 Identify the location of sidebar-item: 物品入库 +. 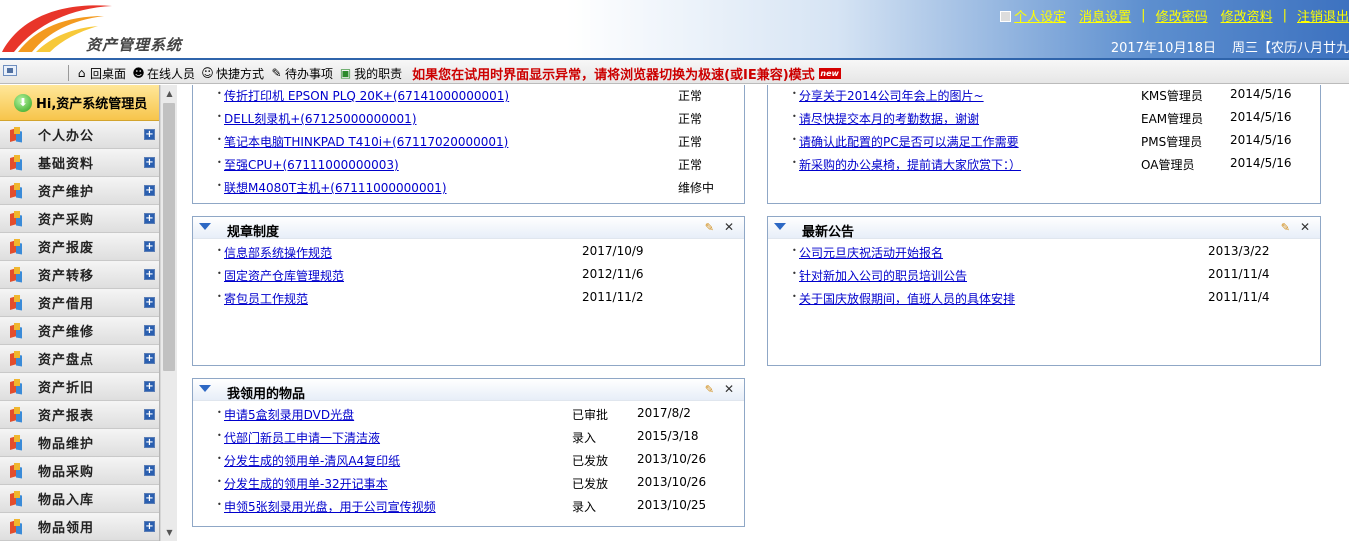
(79, 499).